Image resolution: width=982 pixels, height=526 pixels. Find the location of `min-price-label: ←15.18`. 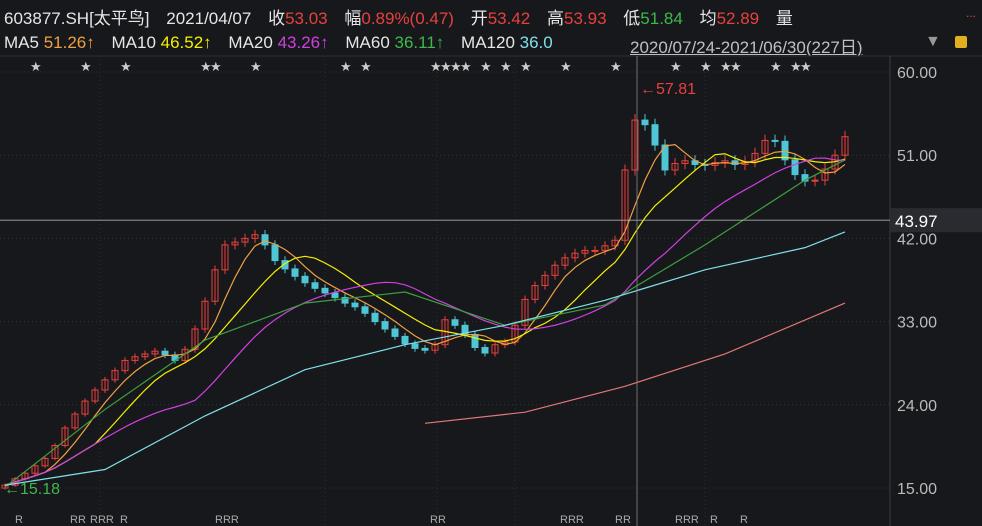

min-price-label: ←15.18 is located at coordinates (32, 489).